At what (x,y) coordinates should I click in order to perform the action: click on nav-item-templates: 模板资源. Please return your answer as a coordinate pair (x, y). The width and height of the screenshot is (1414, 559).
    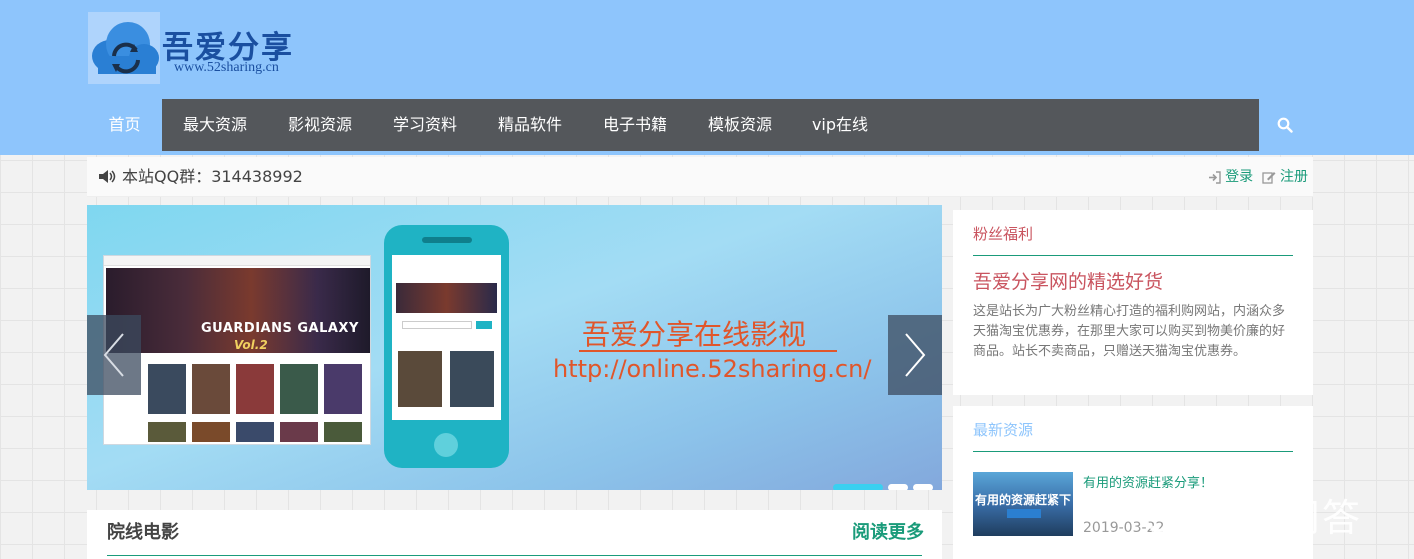
    Looking at the image, I should click on (740, 125).